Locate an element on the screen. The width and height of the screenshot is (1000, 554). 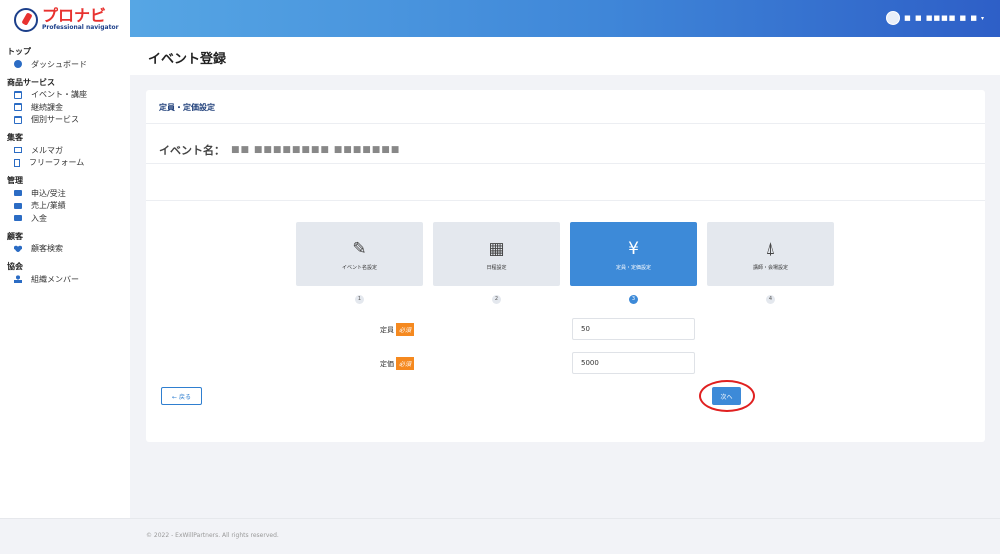
capacity-label: 定員 is located at coordinates (387, 329).